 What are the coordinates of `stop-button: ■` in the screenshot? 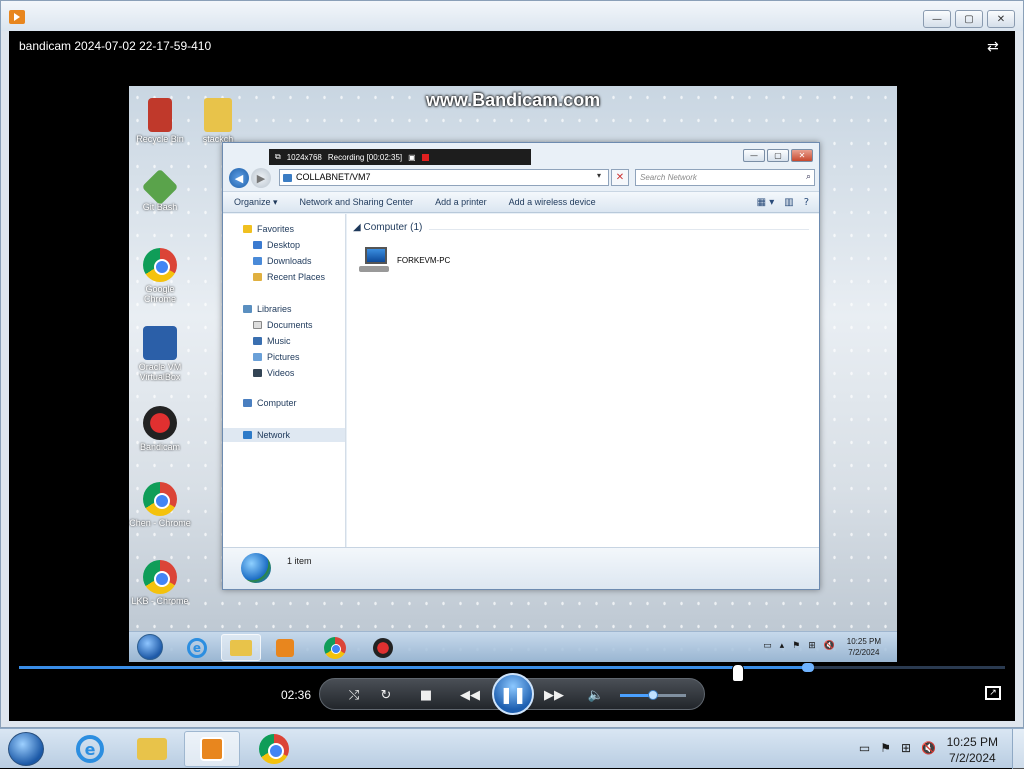 It's located at (426, 695).